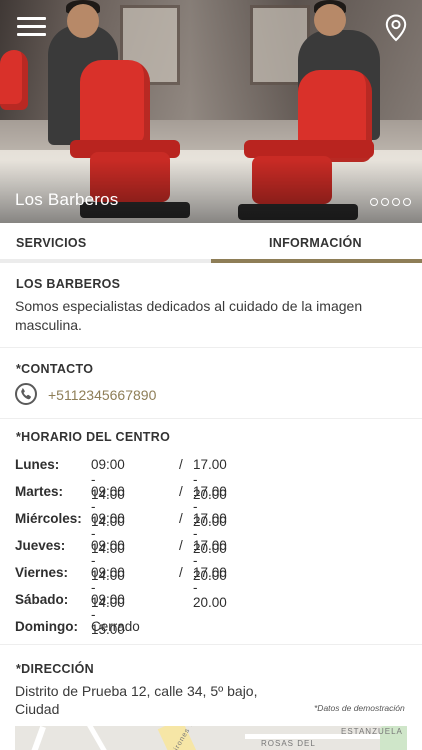  What do you see at coordinates (93, 437) in the screenshot?
I see `hours-heading: *HORARIO DEL CENTRO` at bounding box center [93, 437].